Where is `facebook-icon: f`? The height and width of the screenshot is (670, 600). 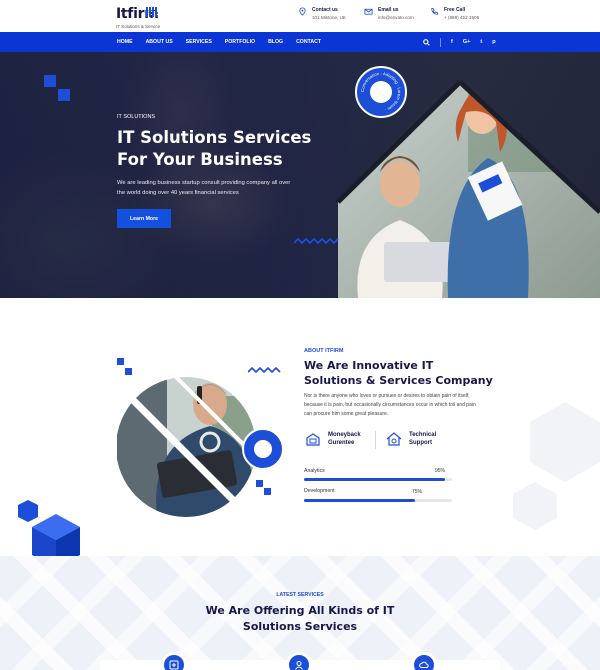 facebook-icon: f is located at coordinates (452, 42).